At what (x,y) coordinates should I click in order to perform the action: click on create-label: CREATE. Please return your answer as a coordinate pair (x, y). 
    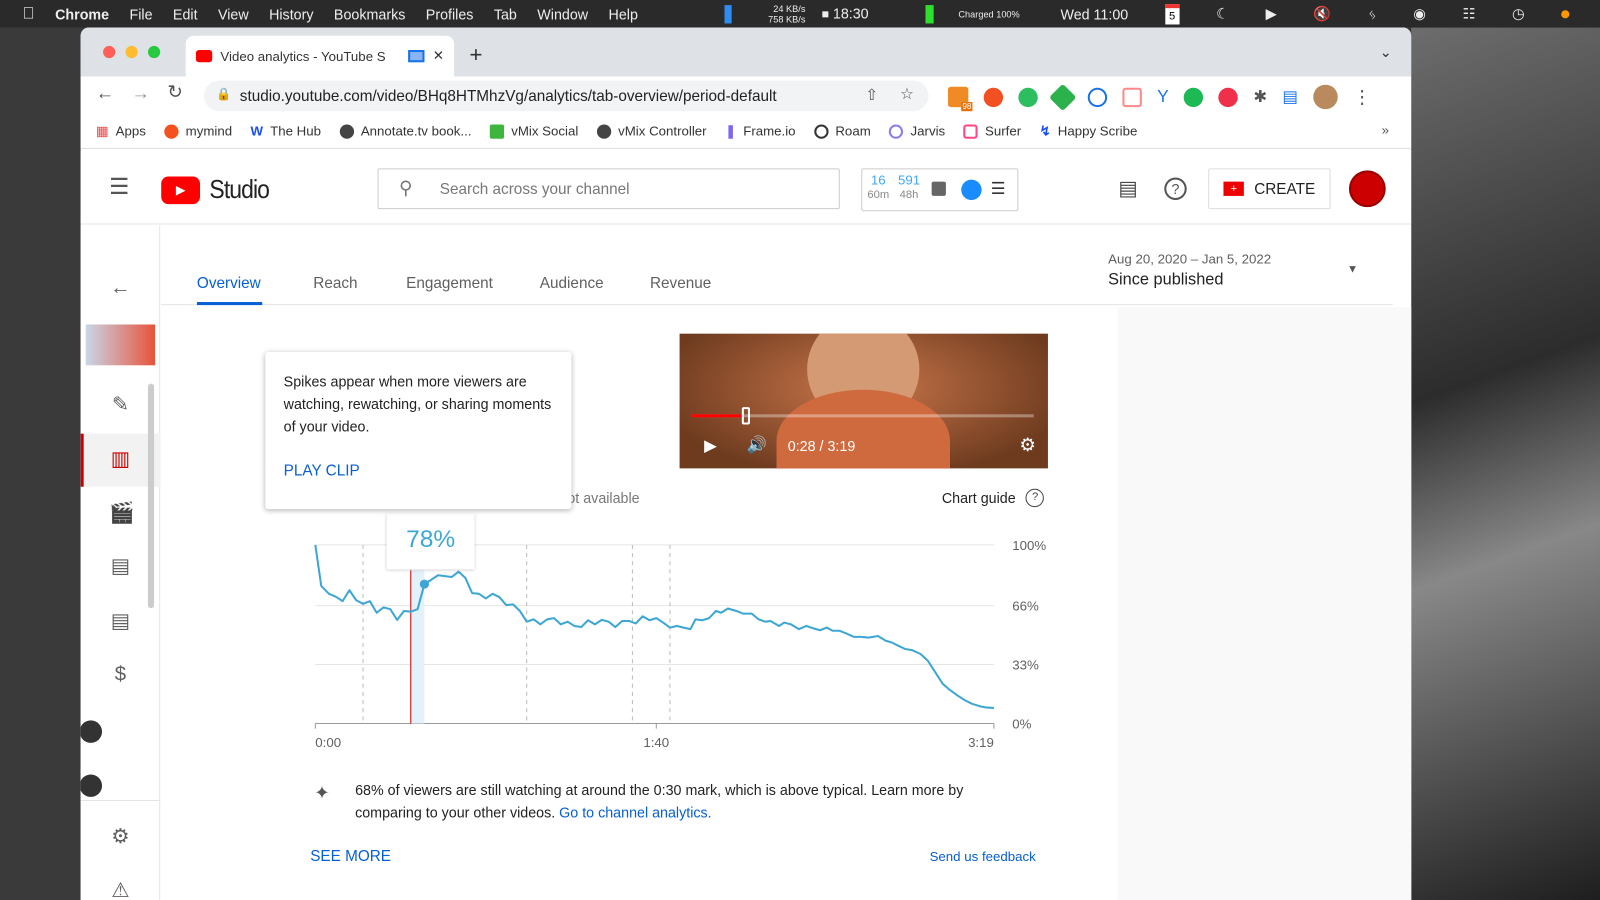
    Looking at the image, I should click on (1285, 189).